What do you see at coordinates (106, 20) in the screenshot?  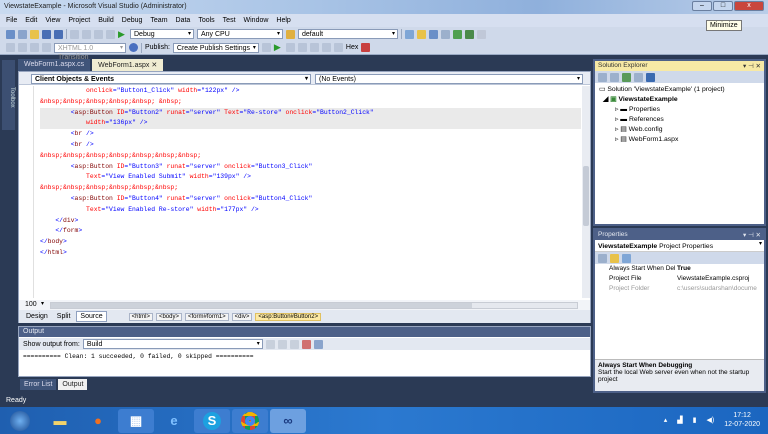 I see `menu-build: Build` at bounding box center [106, 20].